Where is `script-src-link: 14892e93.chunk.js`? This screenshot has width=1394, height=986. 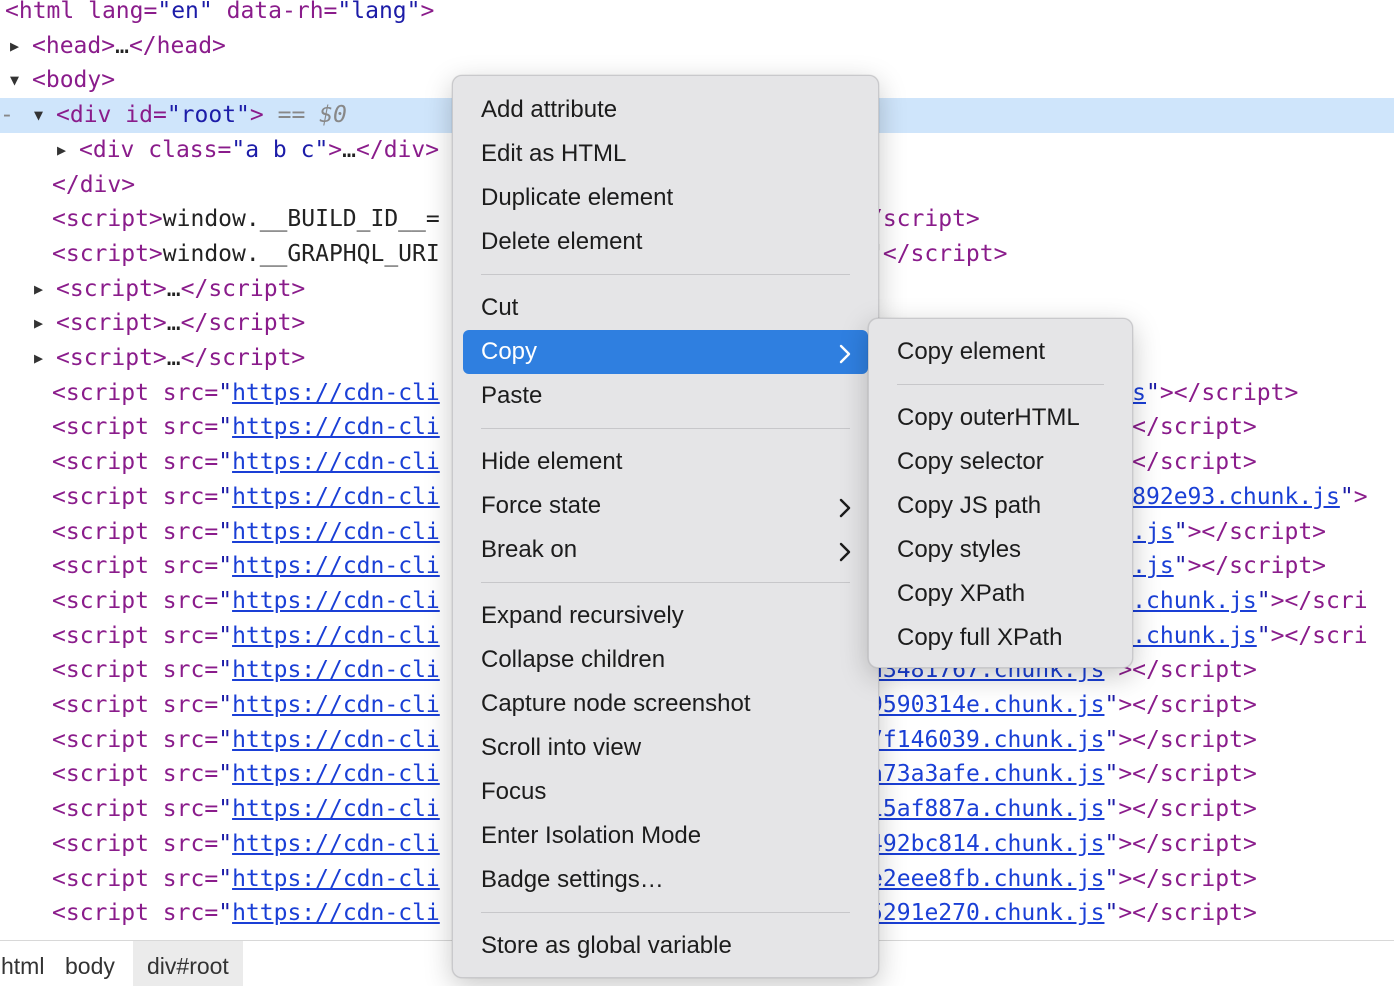 script-src-link: 14892e93.chunk.js is located at coordinates (1221, 497).